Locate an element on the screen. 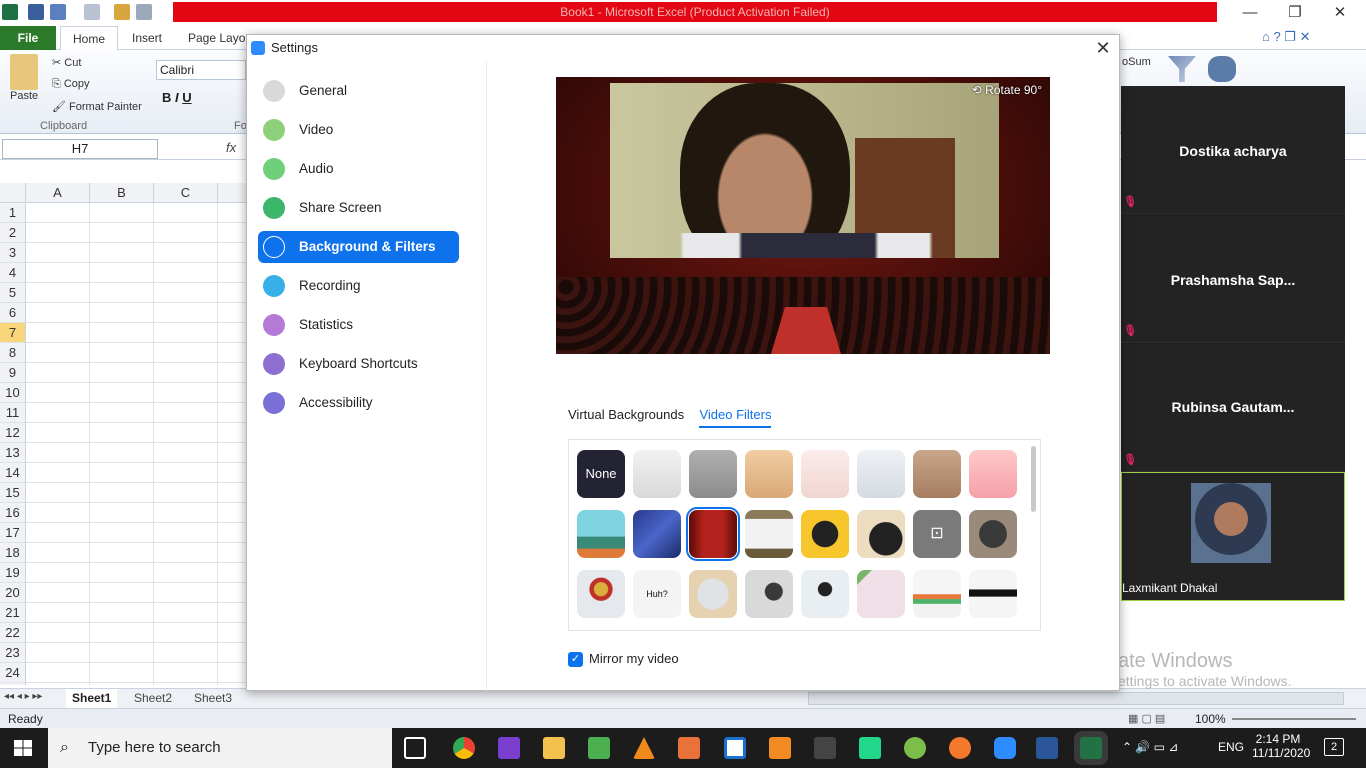  excel-taskbar-icon is located at coordinates (1091, 748).